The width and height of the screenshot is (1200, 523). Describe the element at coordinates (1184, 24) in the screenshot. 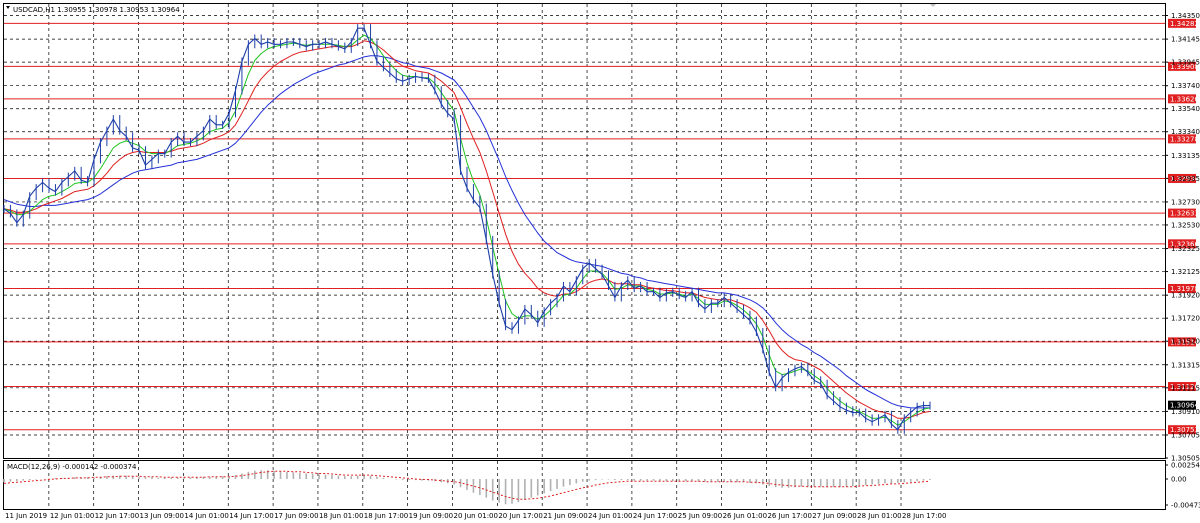

I see `level-label: 1.34282` at that location.